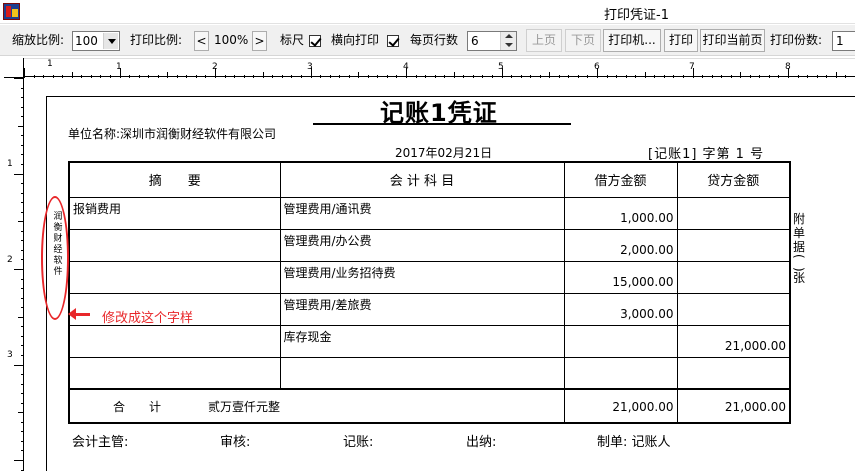 The height and width of the screenshot is (471, 855). Describe the element at coordinates (597, 67) in the screenshot. I see `h-ruler-label: 6` at that location.